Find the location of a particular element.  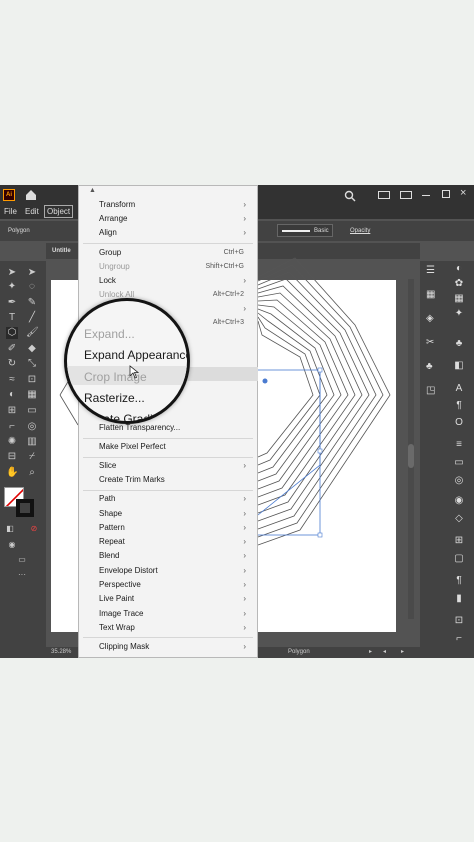

panel-artboards-icon: ⊞ is located at coordinates (459, 541).